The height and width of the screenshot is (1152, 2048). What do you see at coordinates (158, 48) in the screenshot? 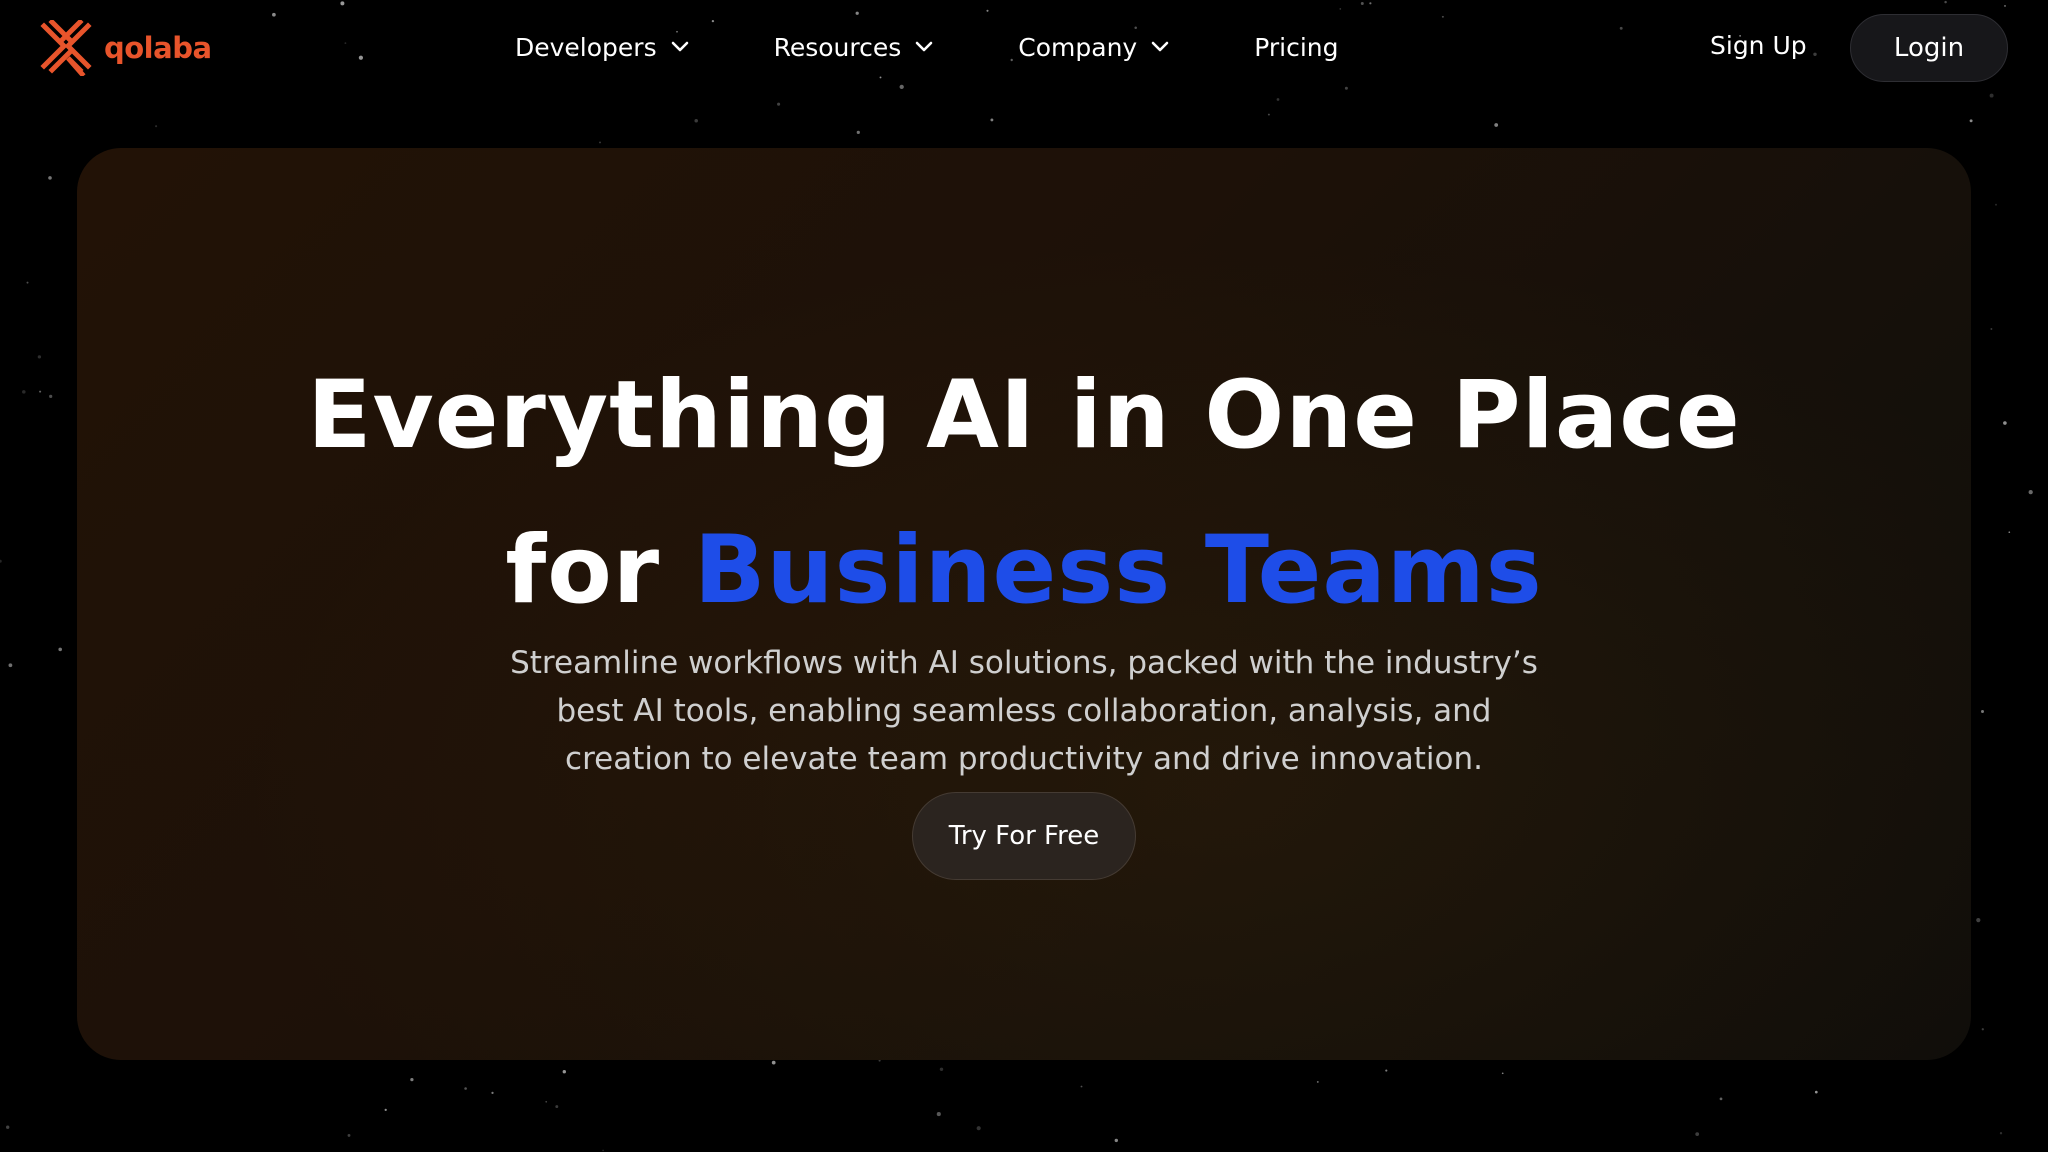
I see `brand-name: qolaba` at bounding box center [158, 48].